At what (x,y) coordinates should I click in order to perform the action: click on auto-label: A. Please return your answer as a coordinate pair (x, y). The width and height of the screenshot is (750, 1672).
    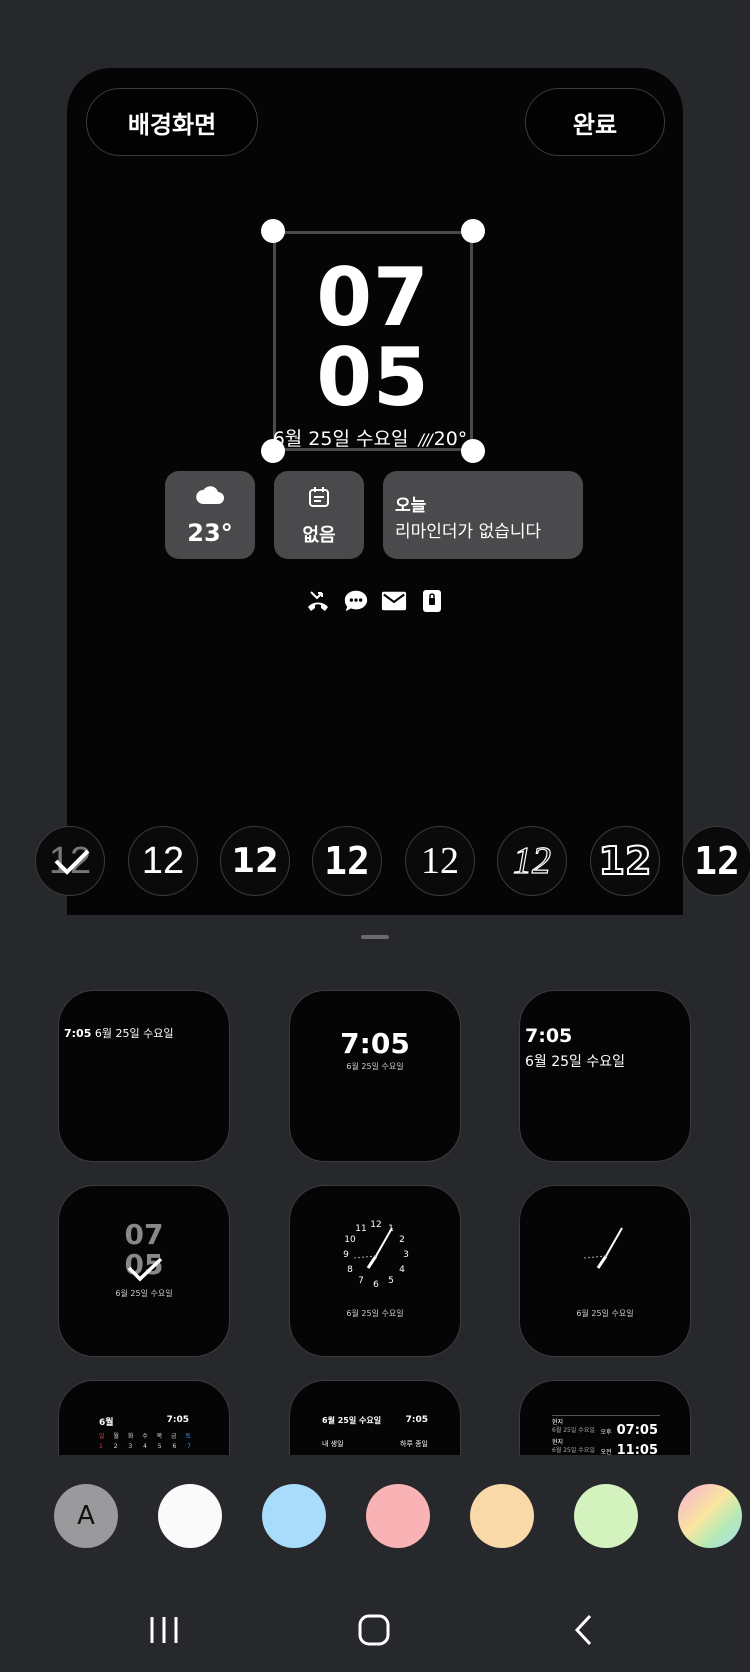
    Looking at the image, I should click on (86, 1516).